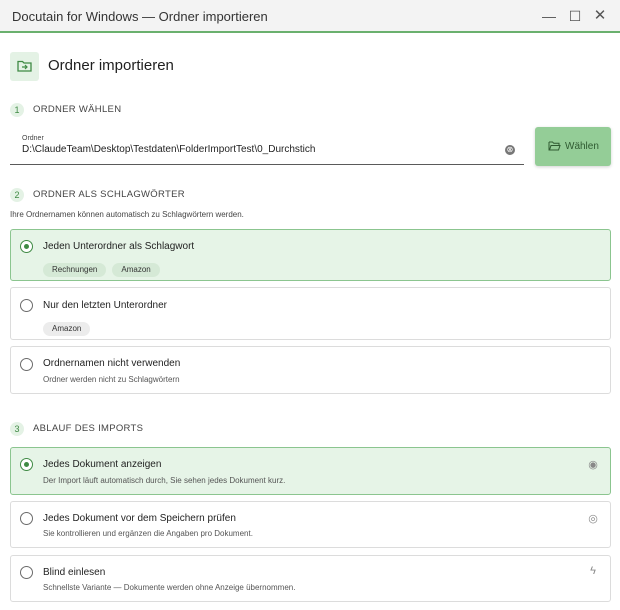 The height and width of the screenshot is (610, 620). What do you see at coordinates (593, 519) in the screenshot?
I see `eye-check-icon: ◎` at bounding box center [593, 519].